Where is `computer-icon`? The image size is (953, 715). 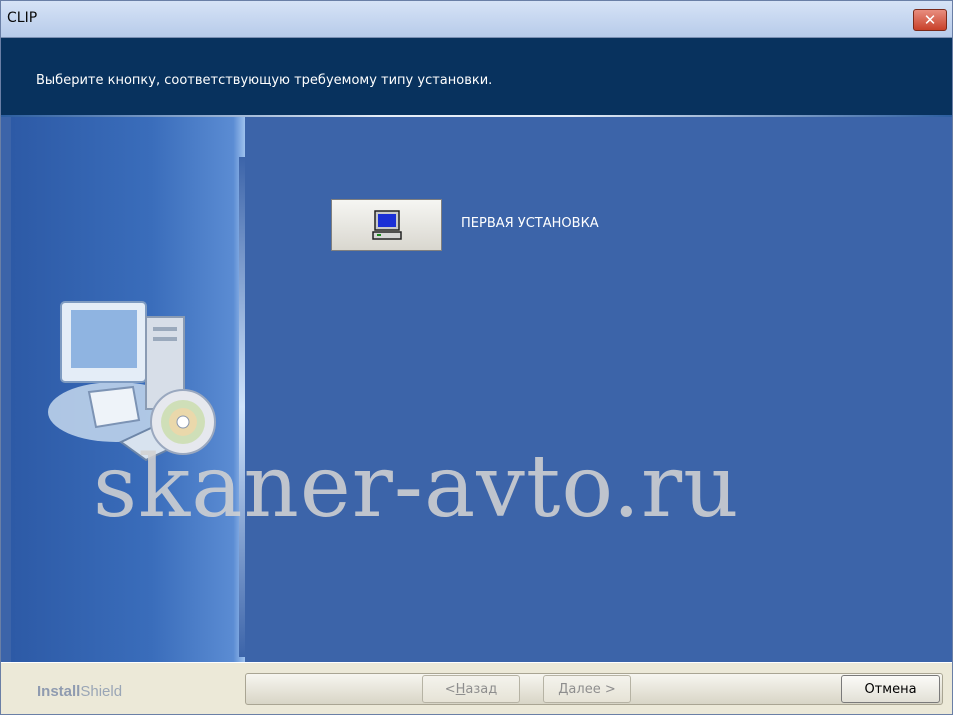
computer-icon is located at coordinates (386, 225).